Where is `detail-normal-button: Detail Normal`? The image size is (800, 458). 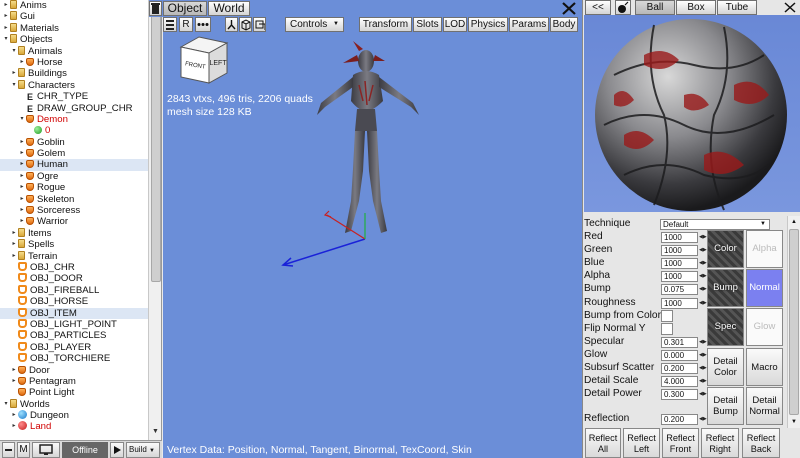 detail-normal-button: Detail Normal is located at coordinates (764, 406).